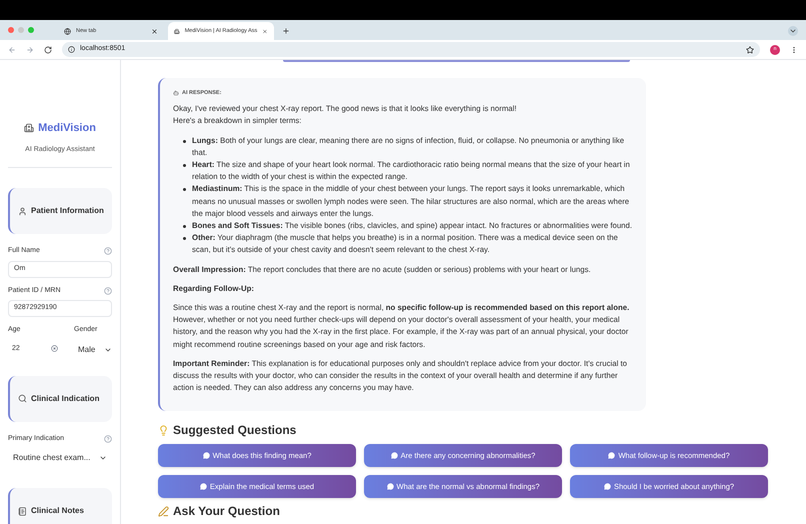 This screenshot has height=524, width=806. Describe the element at coordinates (234, 431) in the screenshot. I see `section-heading: Suggested Questions` at that location.